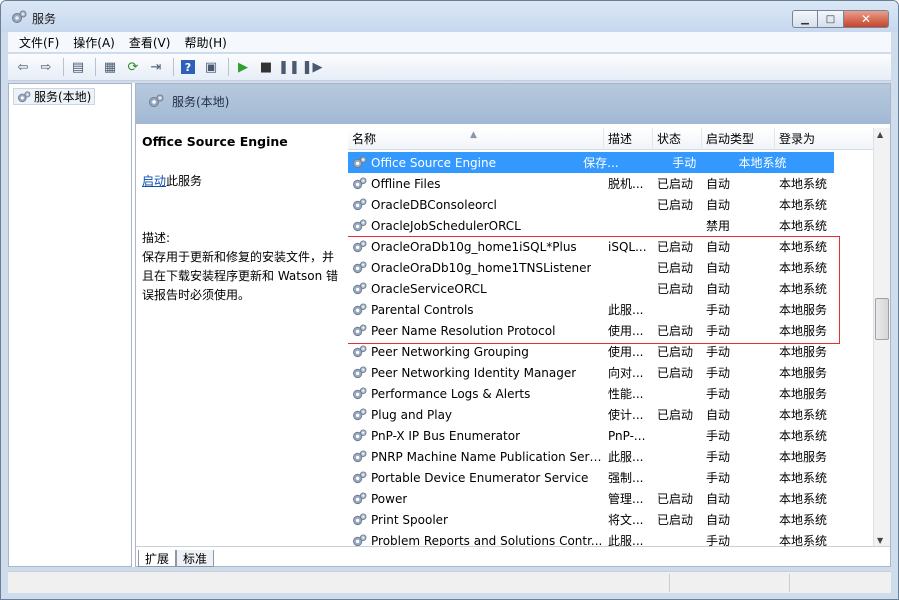 The height and width of the screenshot is (600, 899). I want to click on help-icon: ?, so click(188, 67).